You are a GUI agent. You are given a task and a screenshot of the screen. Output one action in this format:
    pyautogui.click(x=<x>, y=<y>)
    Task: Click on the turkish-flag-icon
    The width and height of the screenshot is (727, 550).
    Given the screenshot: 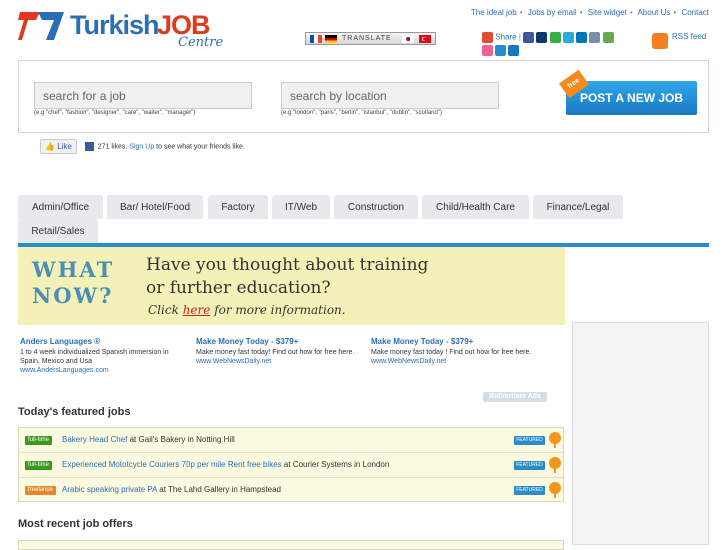 What is the action you would take?
    pyautogui.click(x=425, y=39)
    